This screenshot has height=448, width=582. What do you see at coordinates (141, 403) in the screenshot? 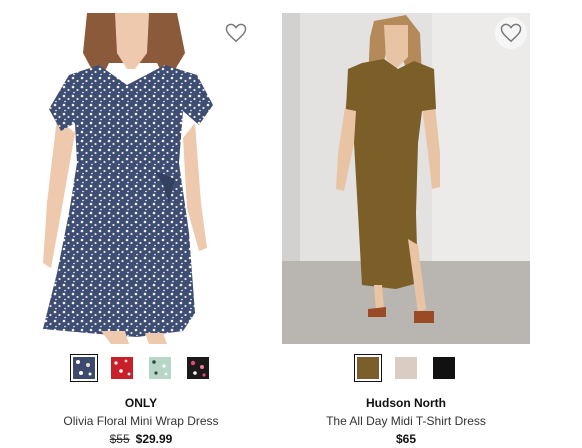
I see `product-brand: ONLY` at bounding box center [141, 403].